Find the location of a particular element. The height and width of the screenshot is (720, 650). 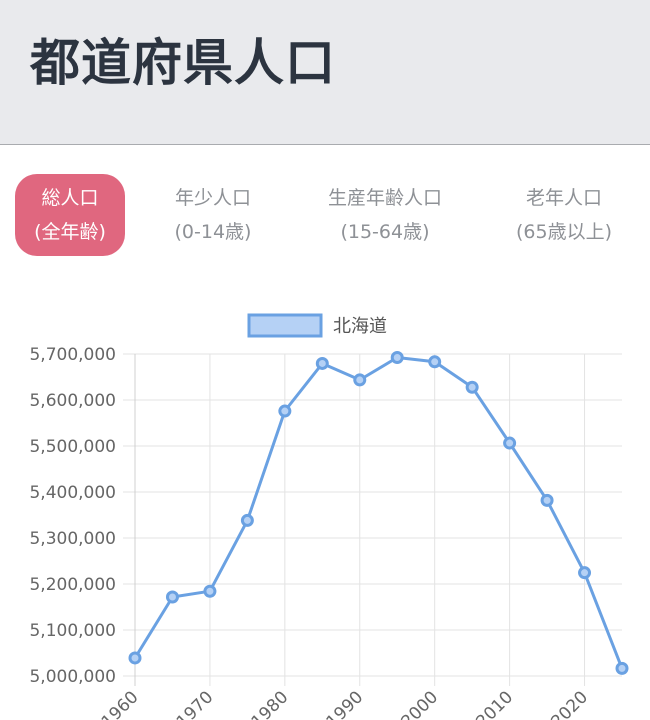

y-tick-label: 5,200,000 is located at coordinates (72, 585).